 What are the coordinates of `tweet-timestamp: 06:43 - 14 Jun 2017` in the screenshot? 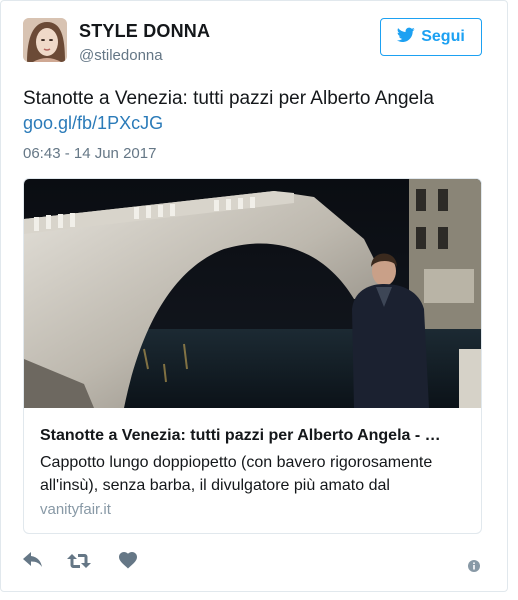 It's located at (89, 153).